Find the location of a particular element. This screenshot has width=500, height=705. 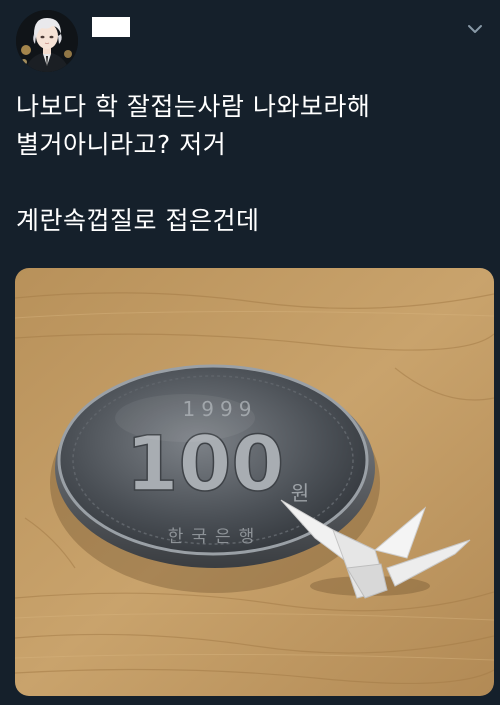

avatar-illustration is located at coordinates (47, 41).